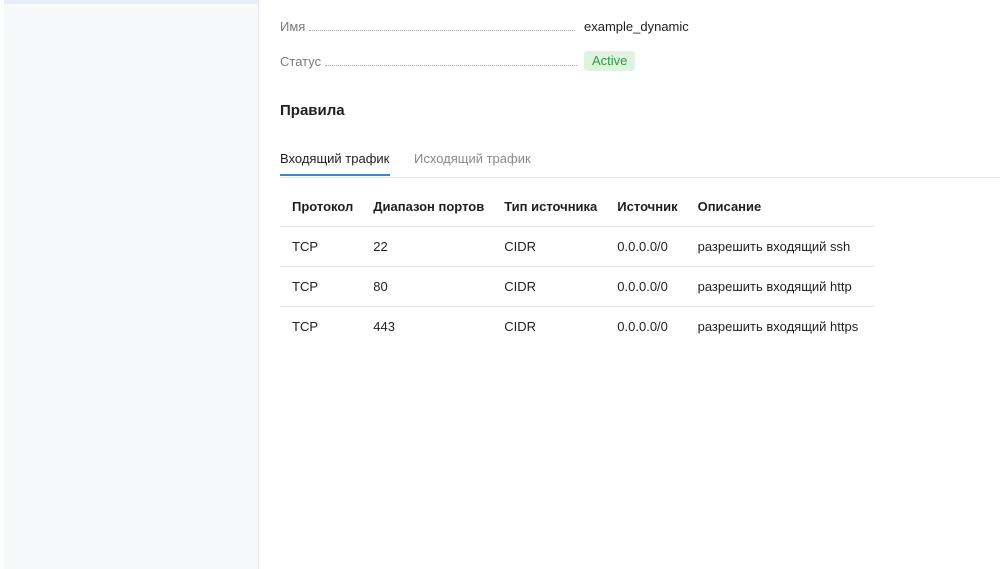 The image size is (1000, 569). I want to click on status-dotted-leader, so click(451, 65).